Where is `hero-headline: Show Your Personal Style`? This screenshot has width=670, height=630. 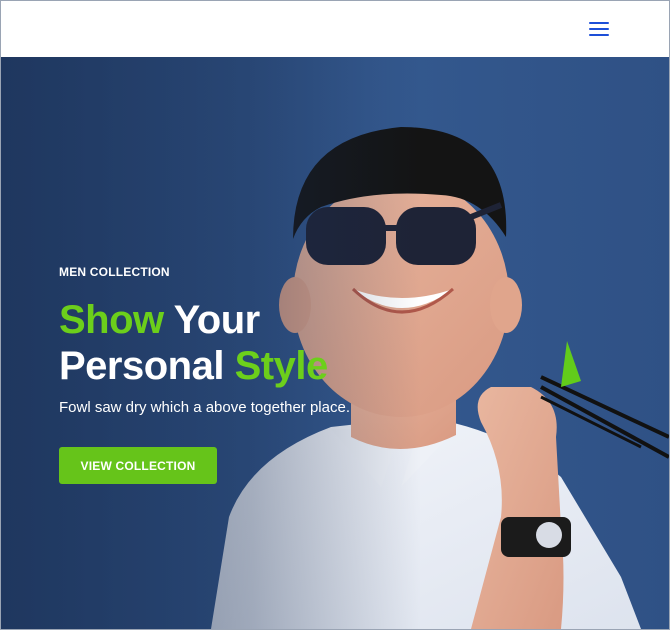 hero-headline: Show Your Personal Style is located at coordinates (219, 343).